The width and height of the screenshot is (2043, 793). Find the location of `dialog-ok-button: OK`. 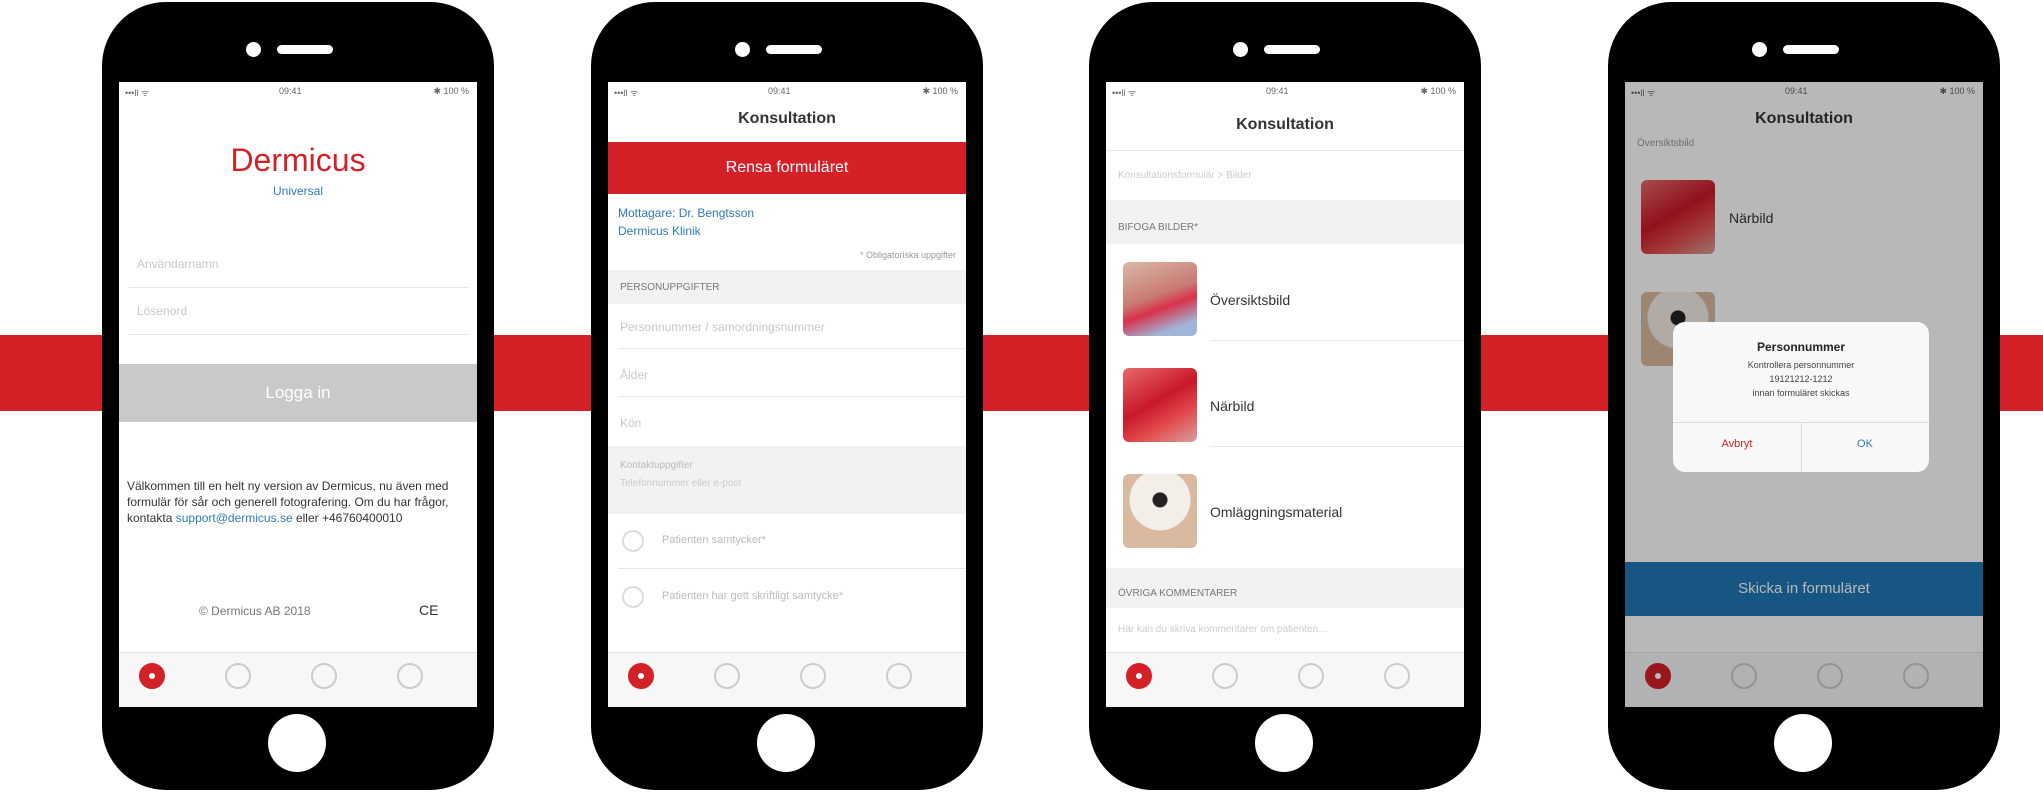

dialog-ok-button: OK is located at coordinates (1865, 444).